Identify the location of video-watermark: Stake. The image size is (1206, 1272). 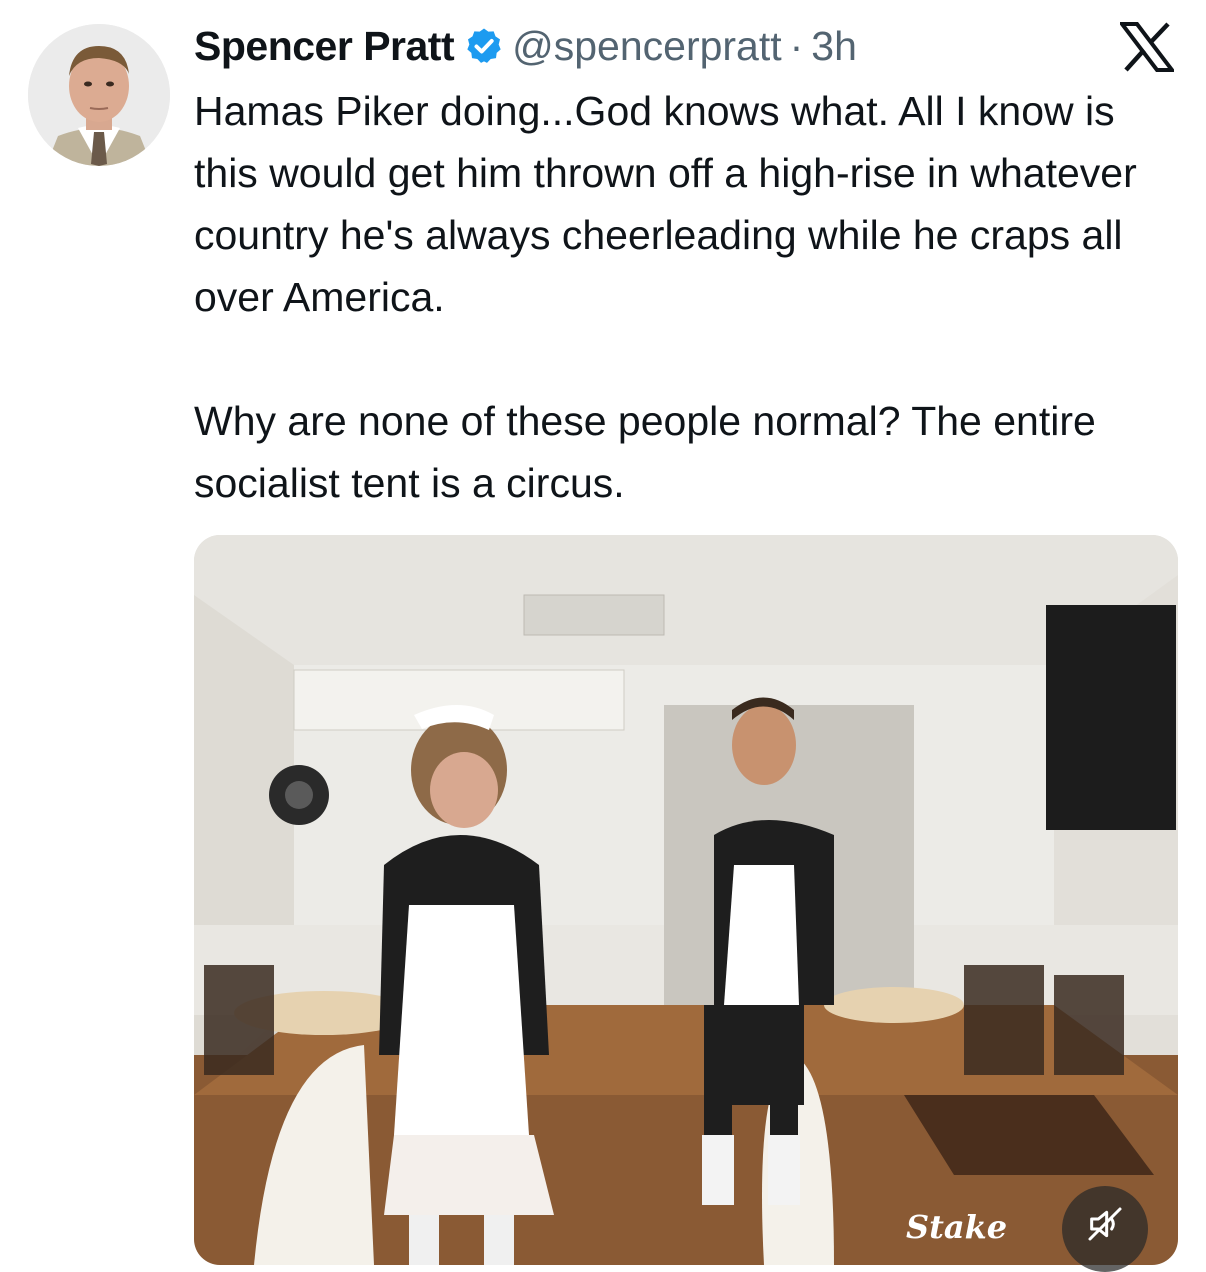
(957, 1227).